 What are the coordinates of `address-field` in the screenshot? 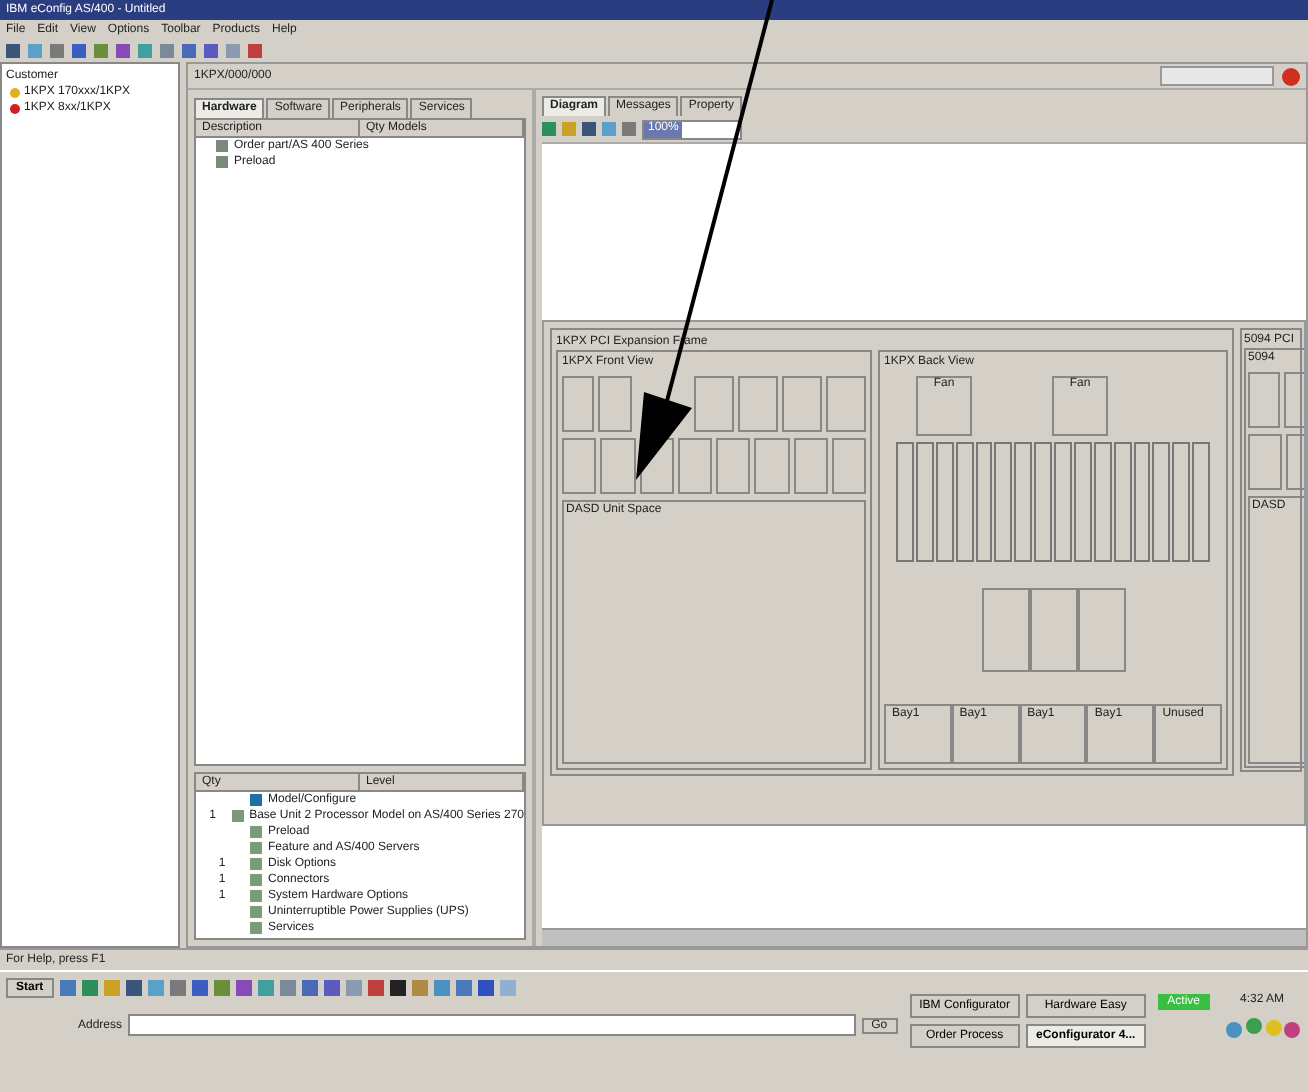 It's located at (492, 1025).